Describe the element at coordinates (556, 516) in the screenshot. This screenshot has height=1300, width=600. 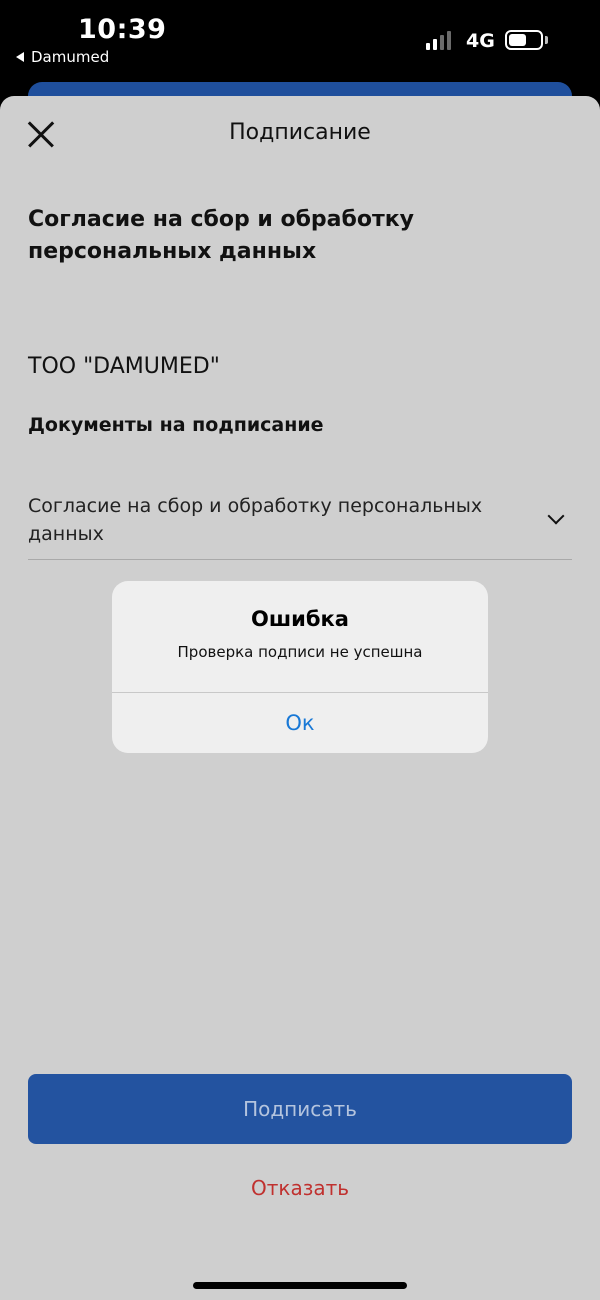
I see `chevron-down-icon` at that location.